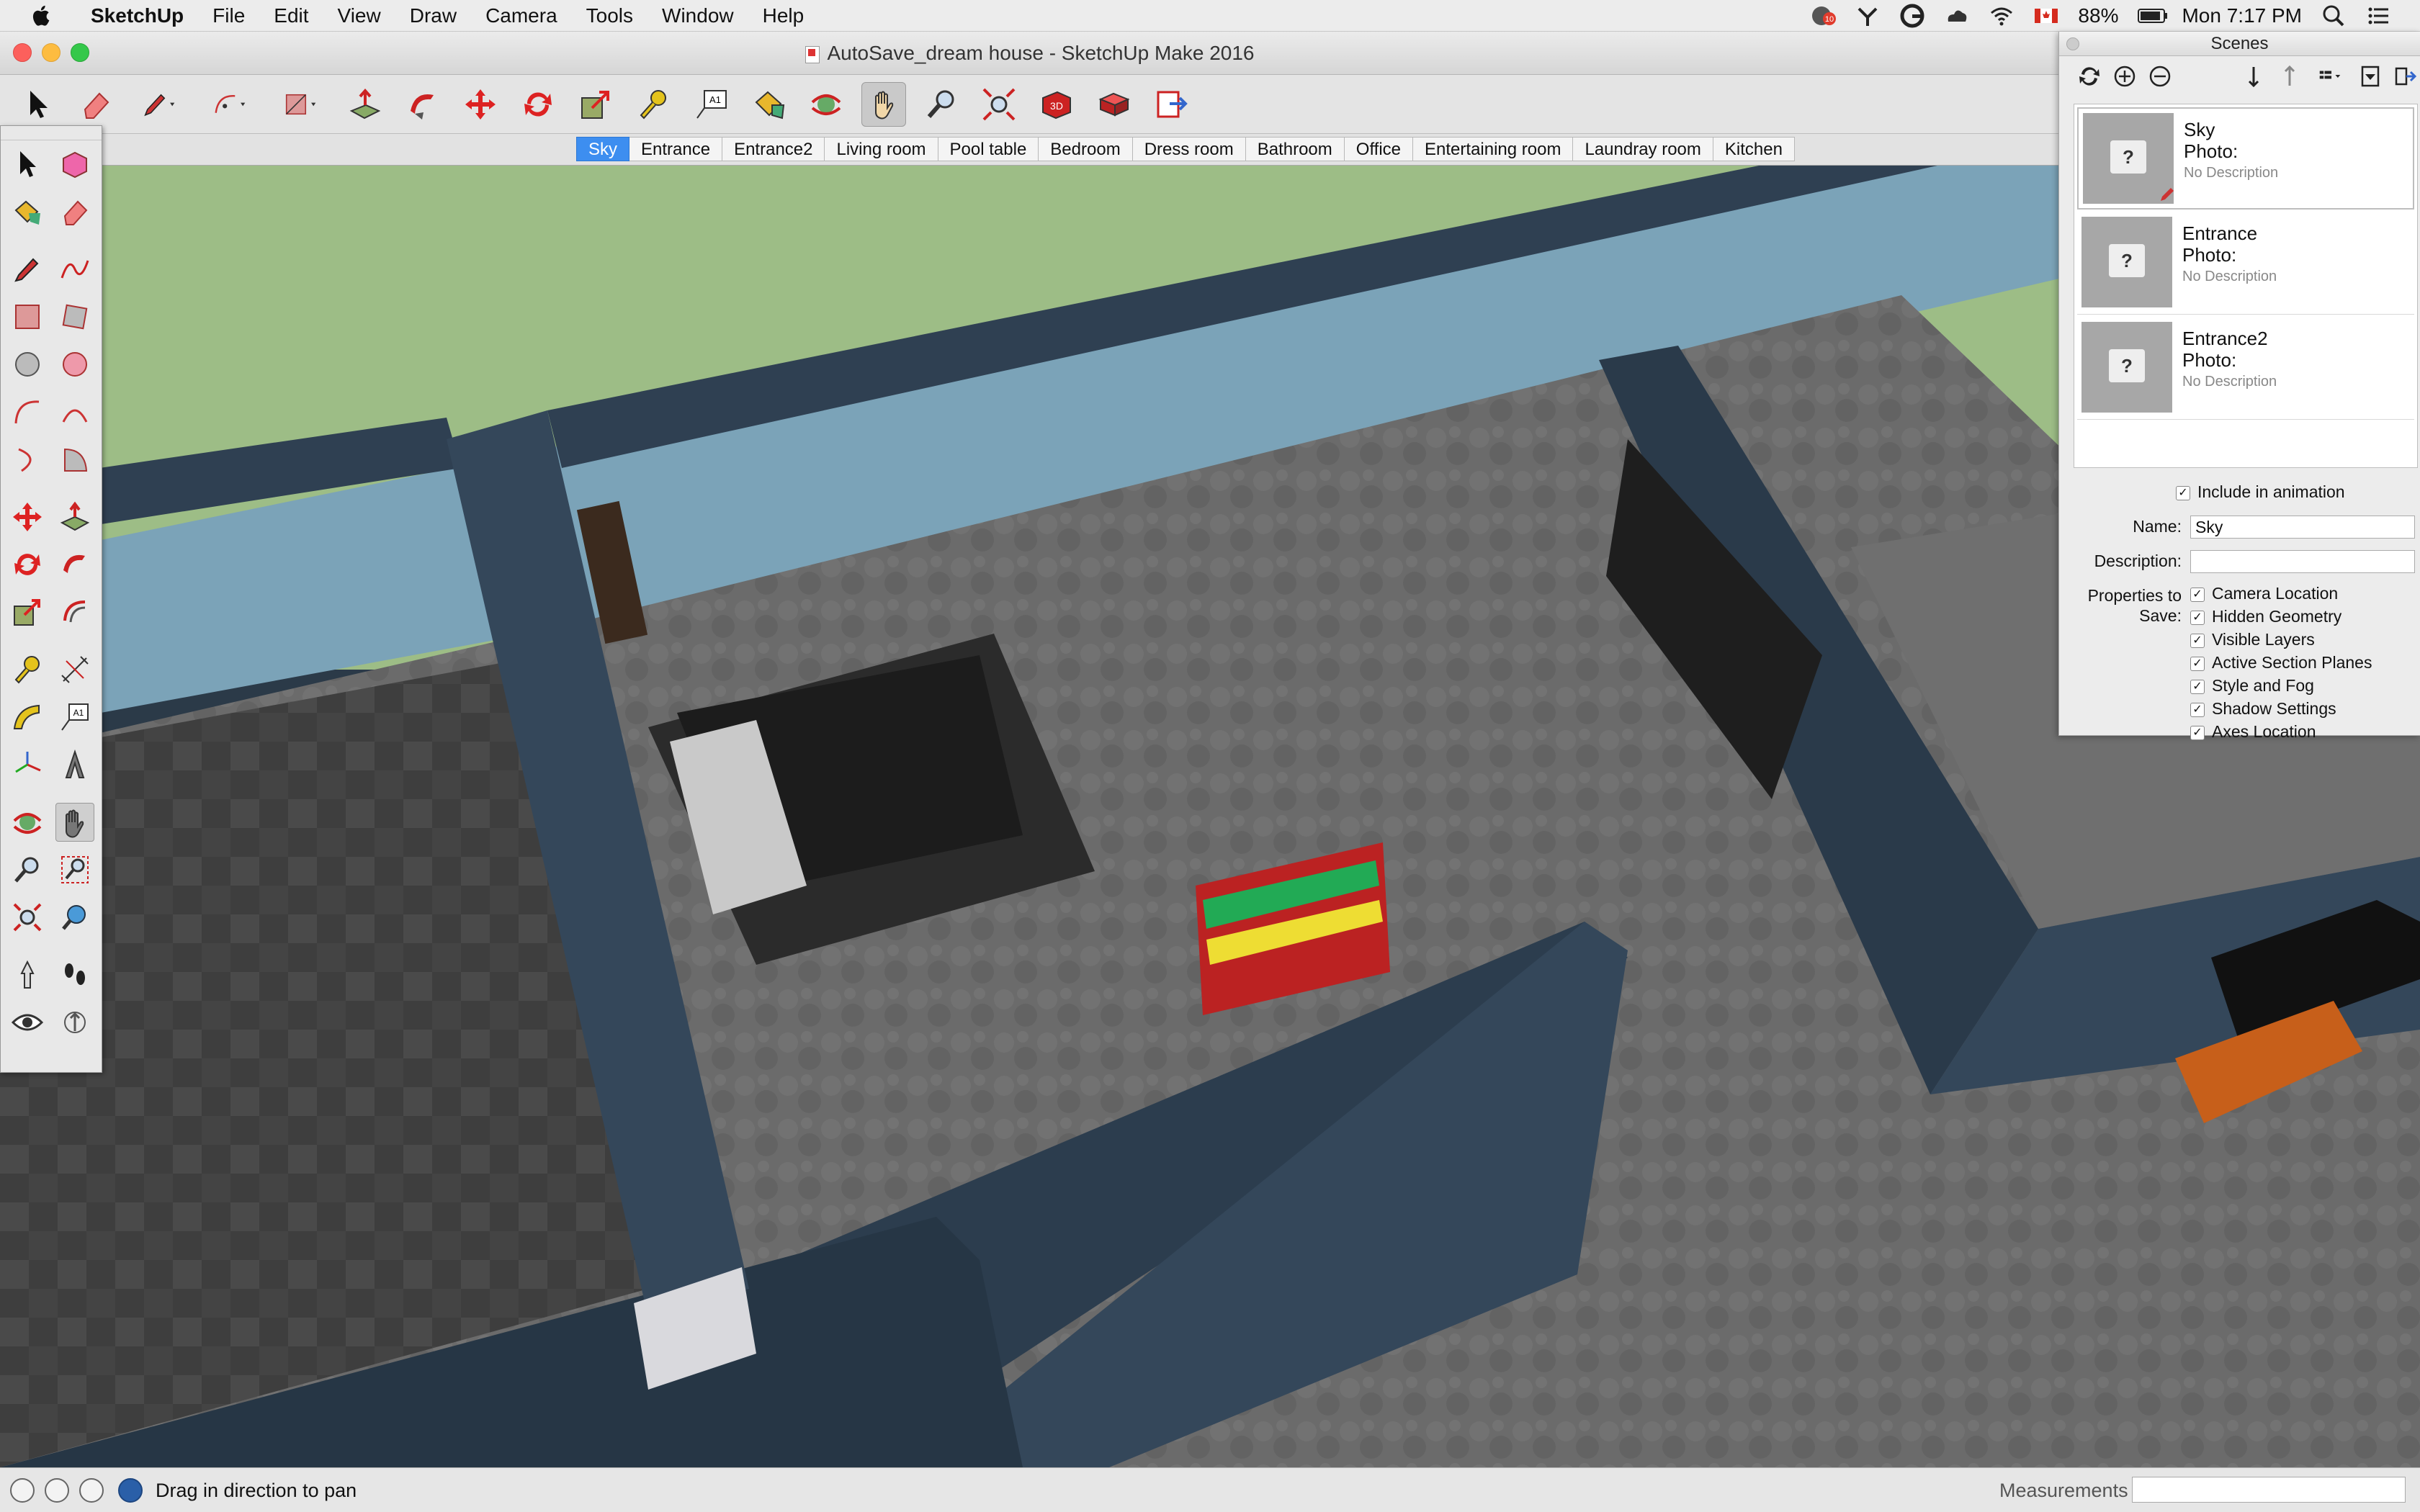  I want to click on move-tool, so click(27, 517).